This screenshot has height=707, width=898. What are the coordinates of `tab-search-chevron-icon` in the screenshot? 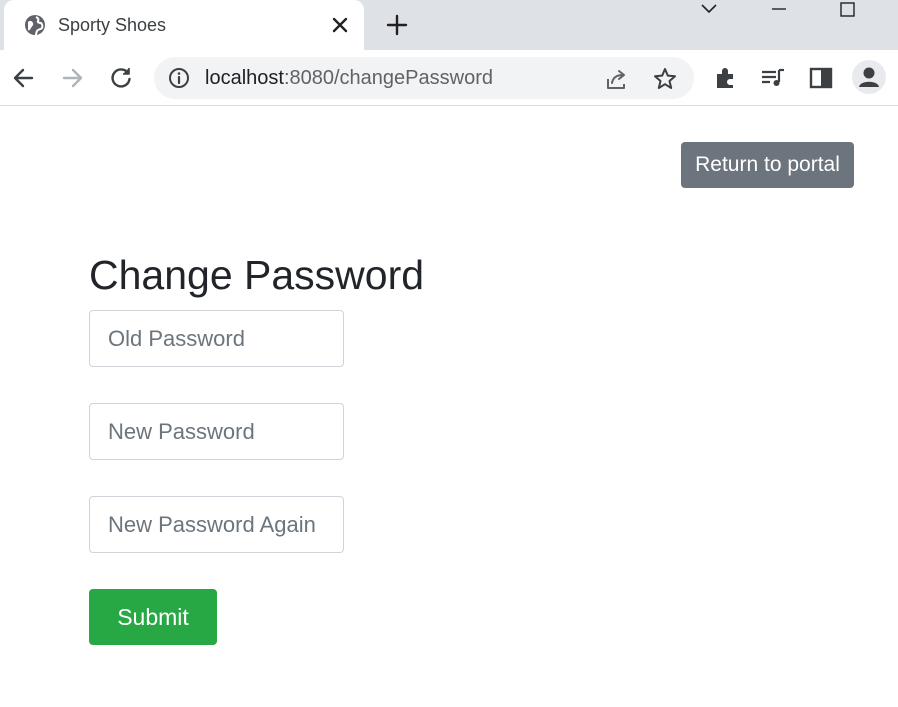 It's located at (709, 11).